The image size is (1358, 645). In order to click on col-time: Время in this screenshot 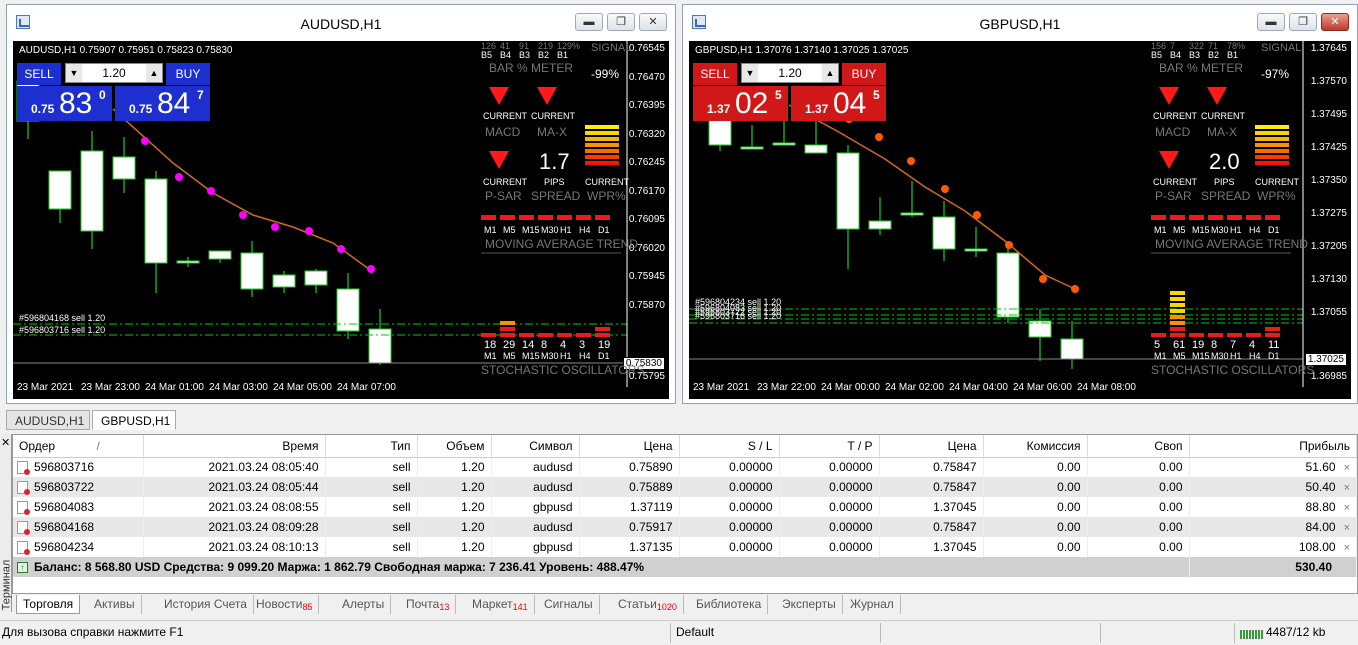, I will do `click(234, 446)`.